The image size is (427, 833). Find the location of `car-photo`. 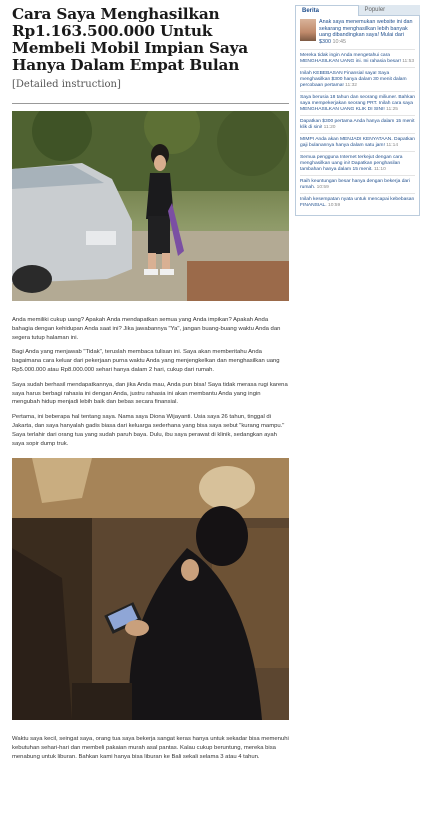

car-photo is located at coordinates (150, 206).